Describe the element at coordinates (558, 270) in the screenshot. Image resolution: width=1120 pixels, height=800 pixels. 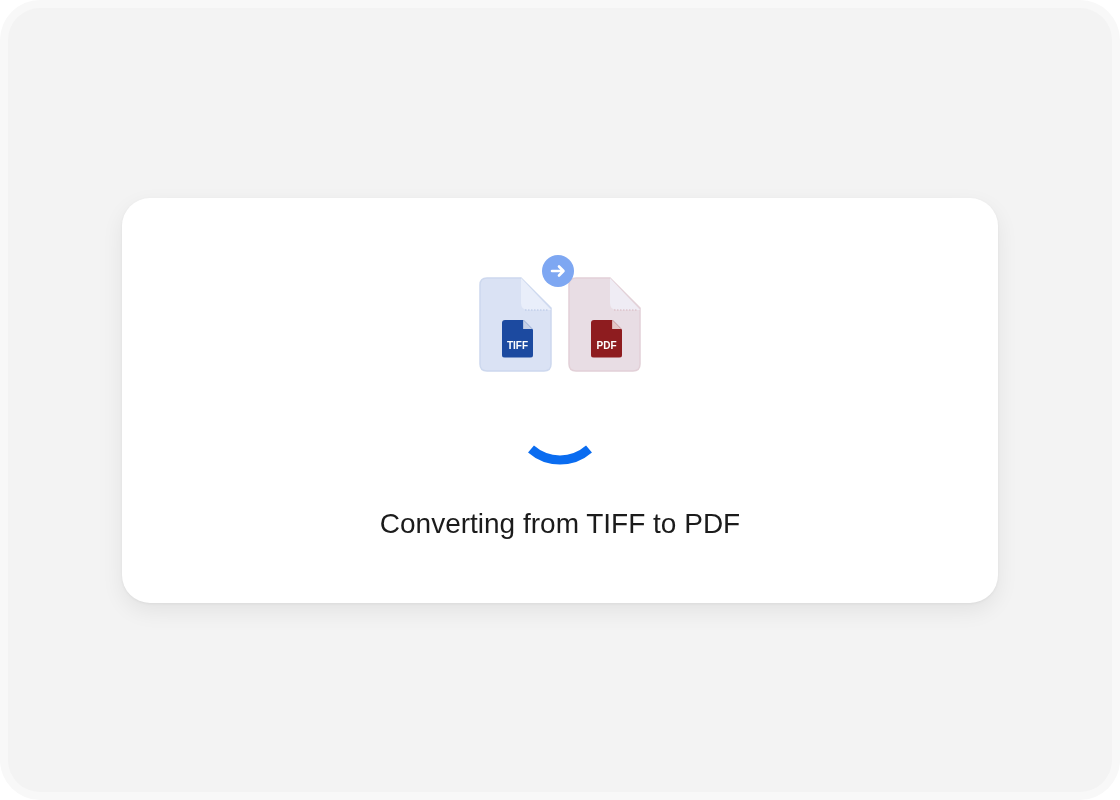
I see `arrow-right-icon` at that location.